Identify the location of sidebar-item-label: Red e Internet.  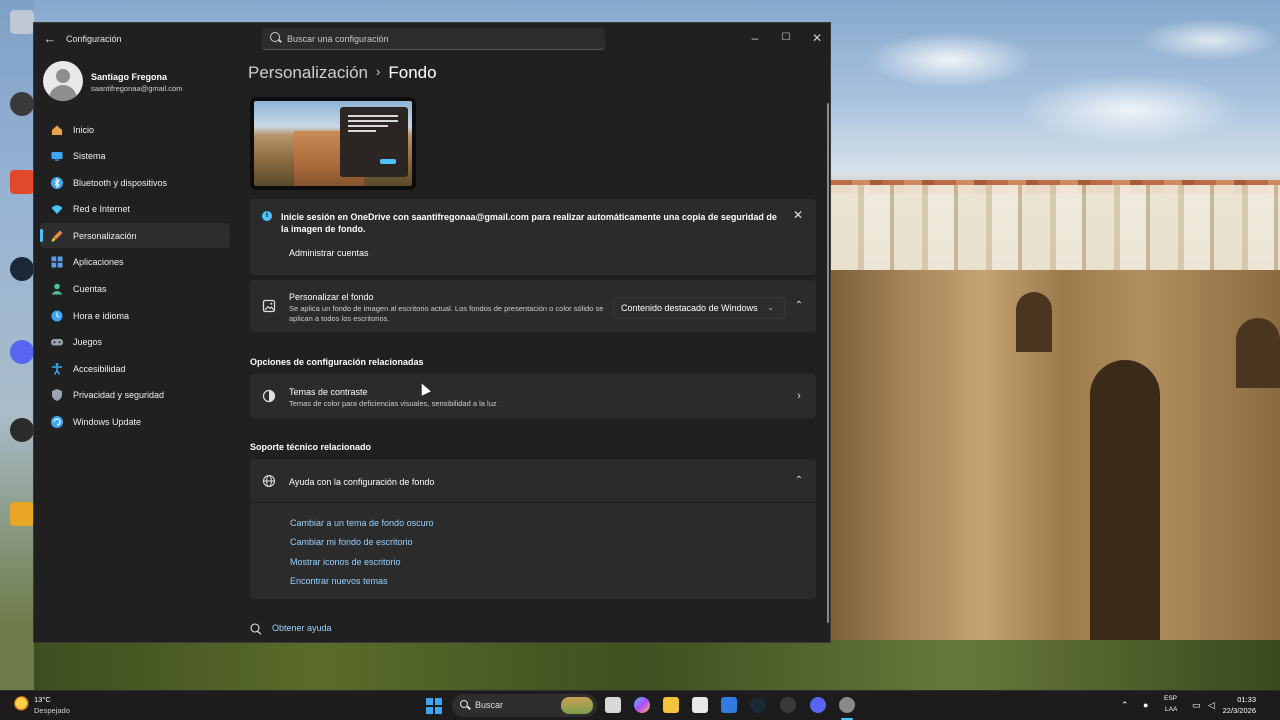
(102, 209).